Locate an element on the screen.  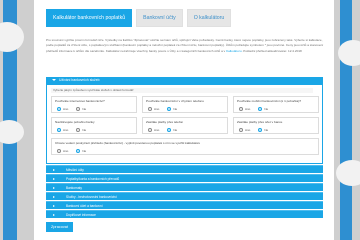
section-label: Poplatky/konta a bankovních převodů is located at coordinates (93, 179).